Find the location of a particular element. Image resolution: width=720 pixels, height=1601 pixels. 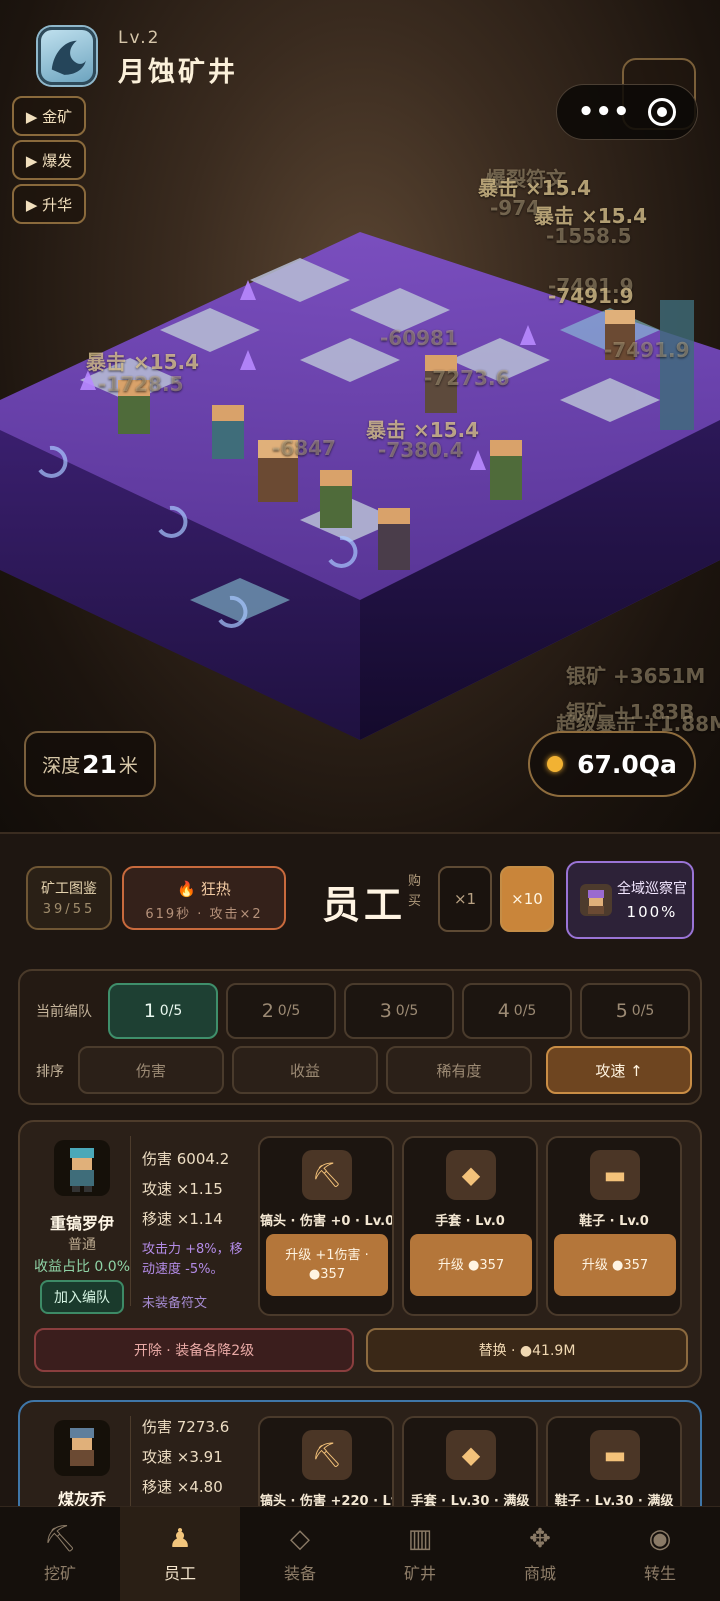

boot-slot: ▬ 鞋子 · Lv.0 升级 ●357 is located at coordinates (614, 1226).